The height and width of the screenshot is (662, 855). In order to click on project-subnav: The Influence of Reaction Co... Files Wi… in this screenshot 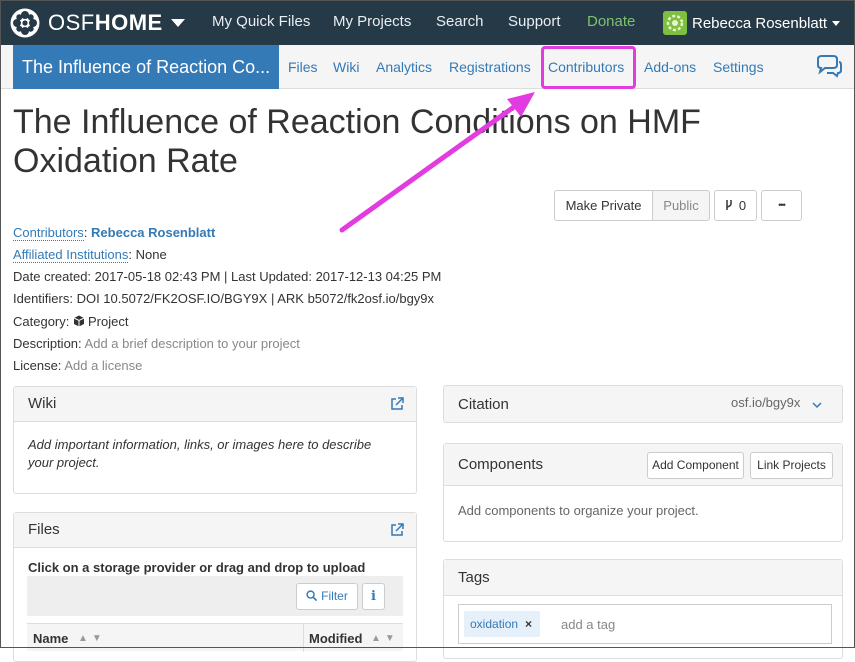, I will do `click(427, 67)`.